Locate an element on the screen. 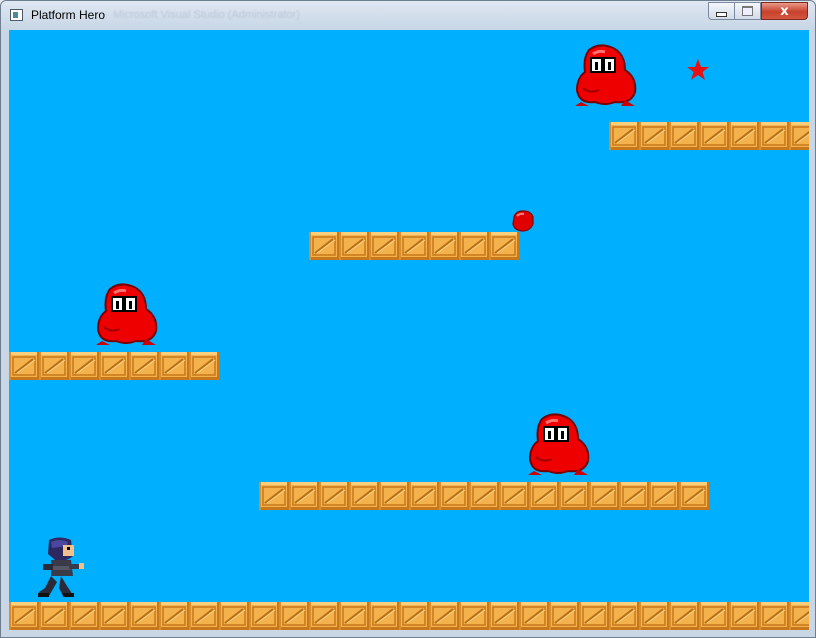  platform-lower is located at coordinates (484, 496).